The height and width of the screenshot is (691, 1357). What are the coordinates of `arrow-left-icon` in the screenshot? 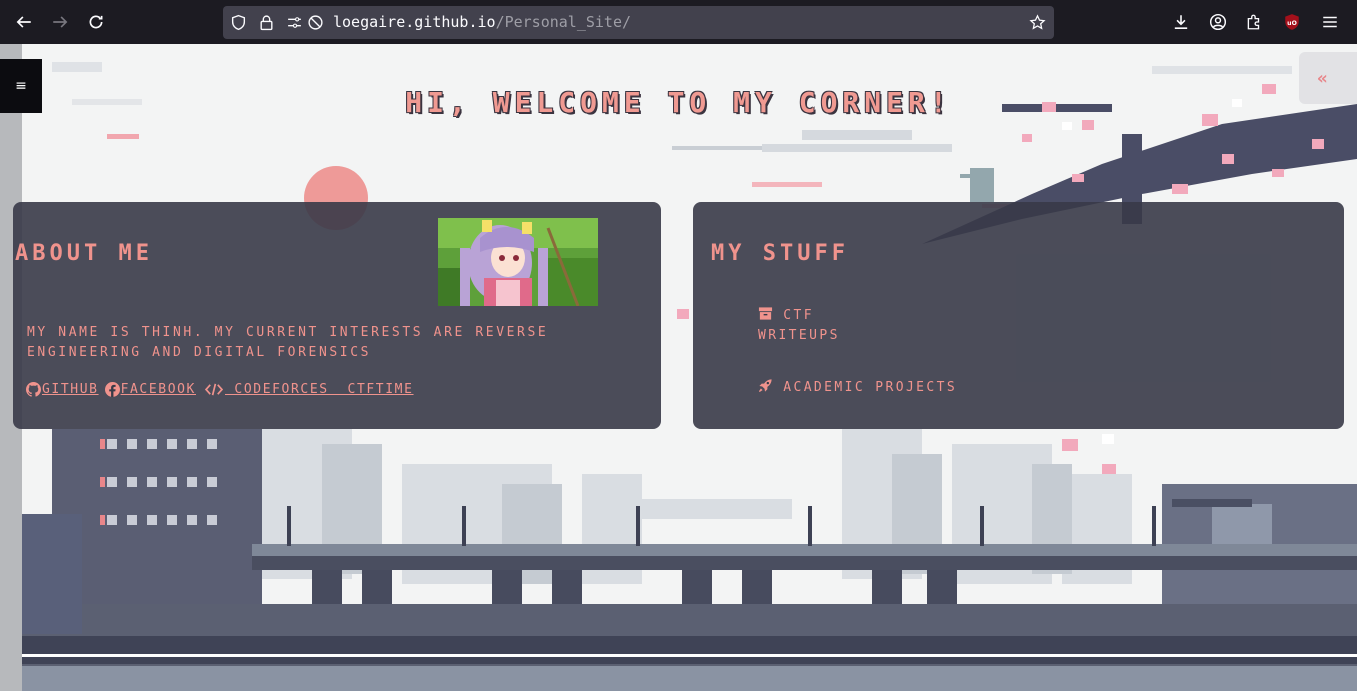 It's located at (23, 22).